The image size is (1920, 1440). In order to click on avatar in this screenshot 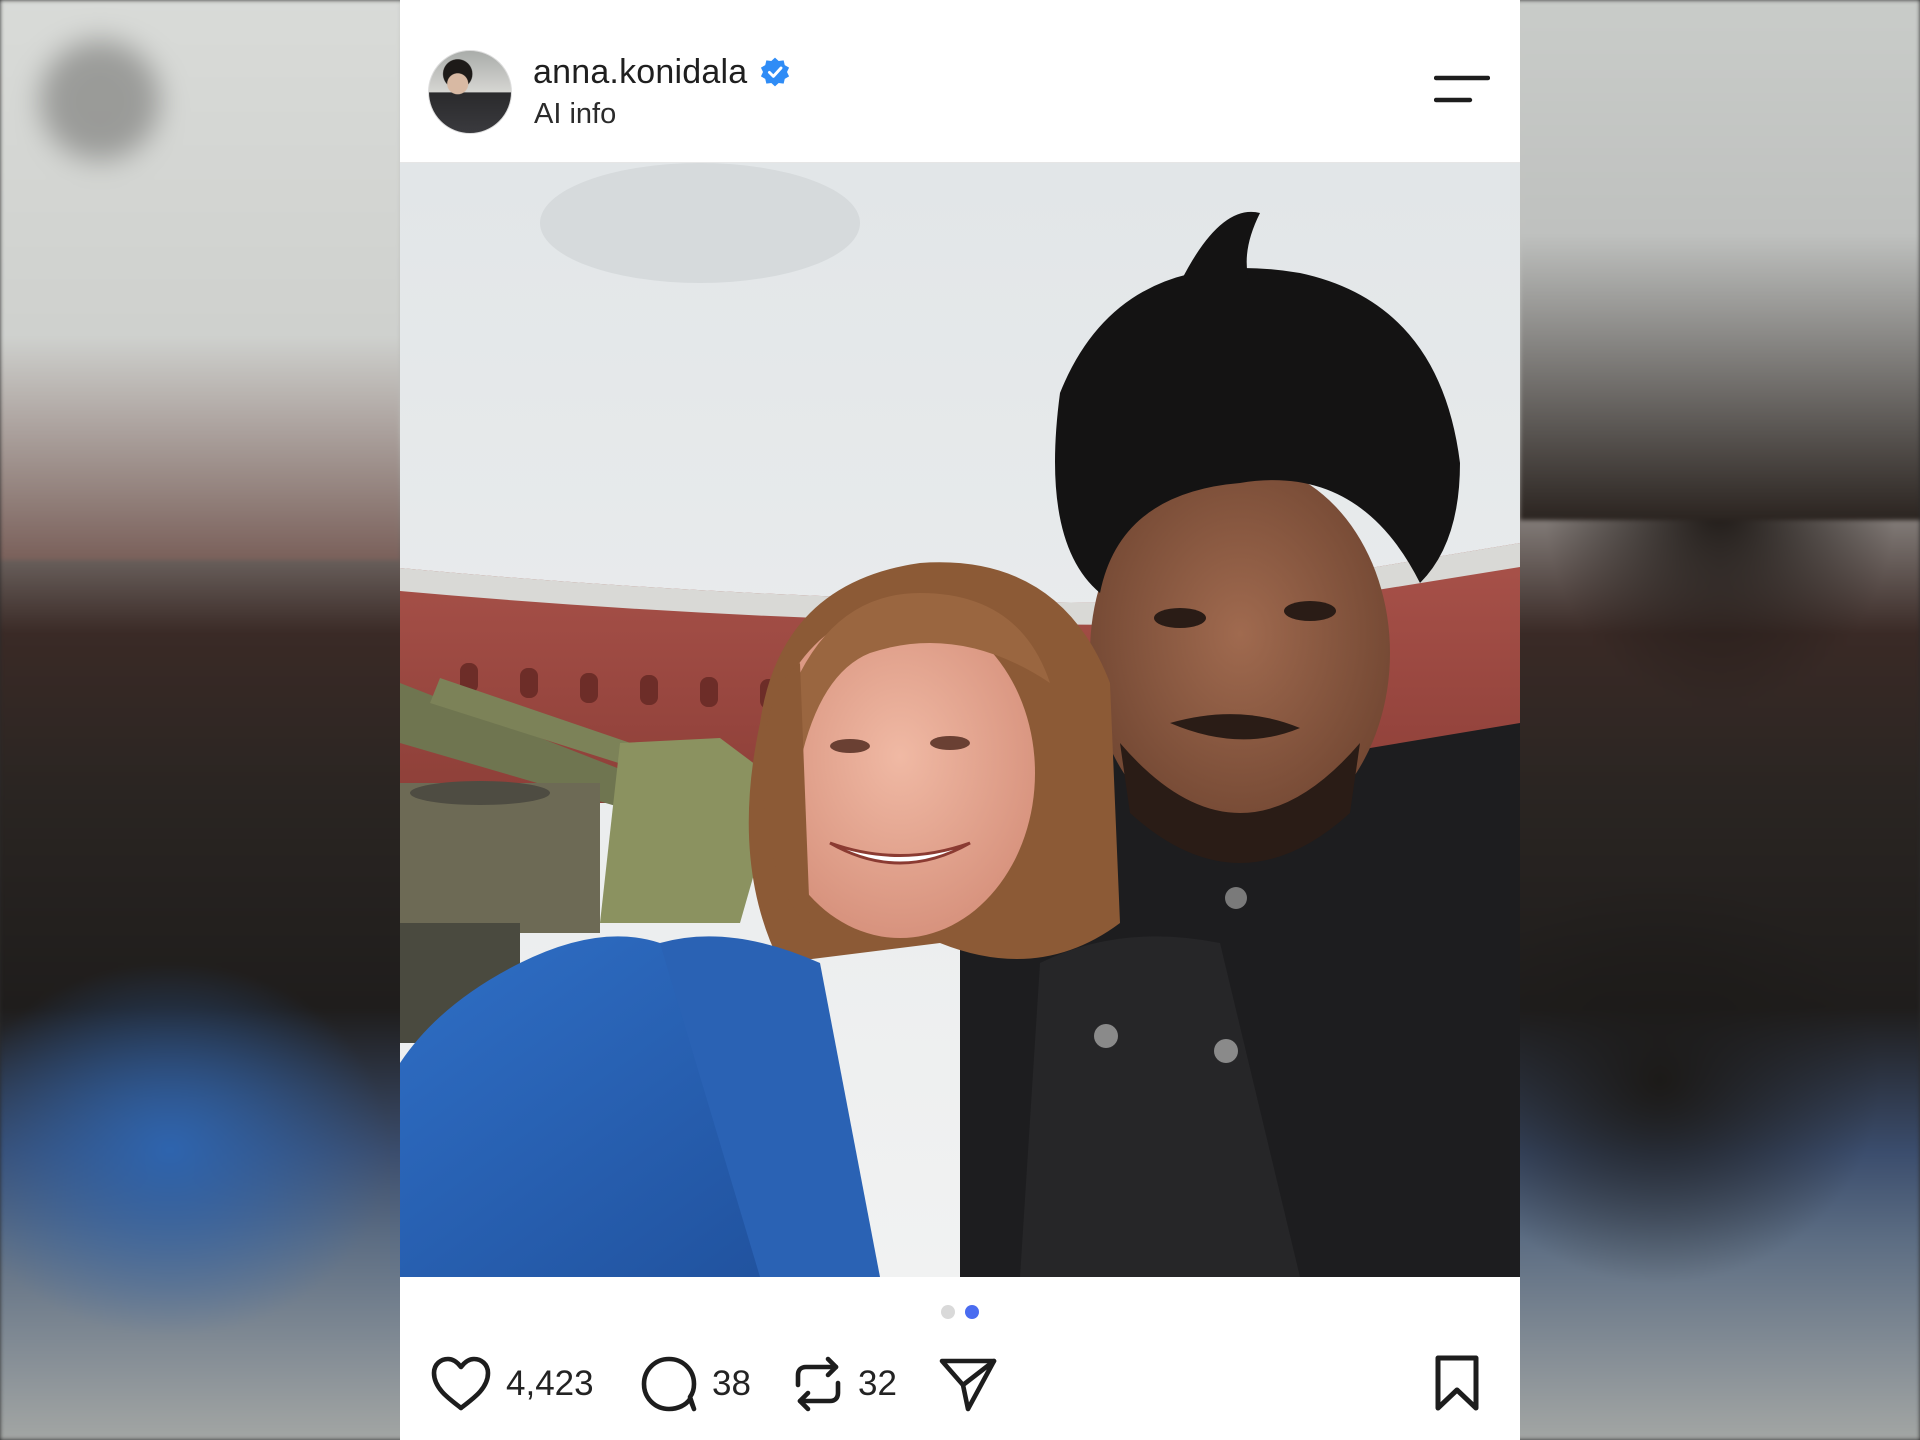, I will do `click(470, 92)`.